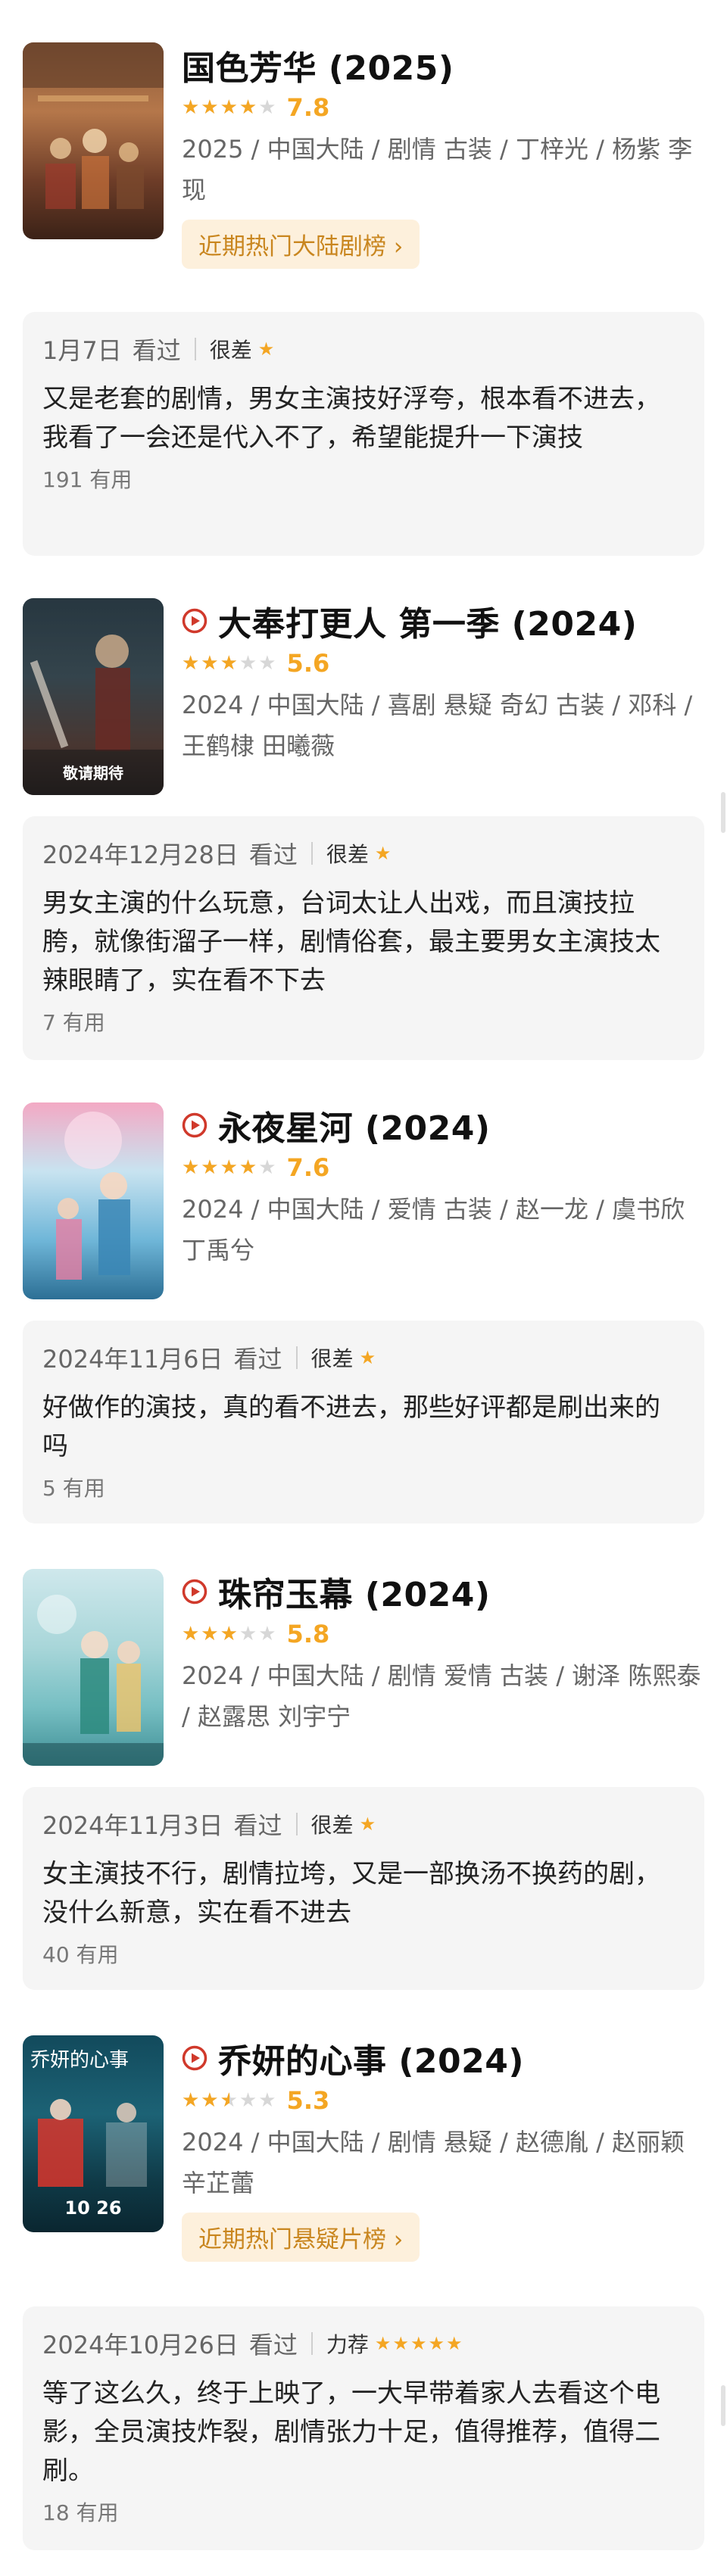 This screenshot has width=727, height=2576. What do you see at coordinates (82, 350) in the screenshot?
I see `review-date: 1月7日` at bounding box center [82, 350].